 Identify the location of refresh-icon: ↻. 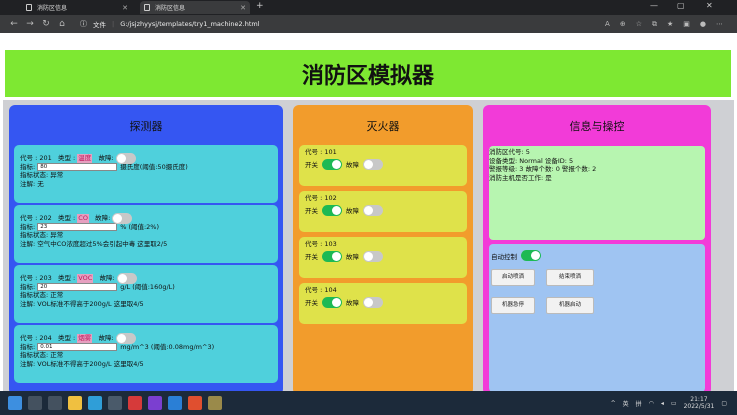
(46, 24).